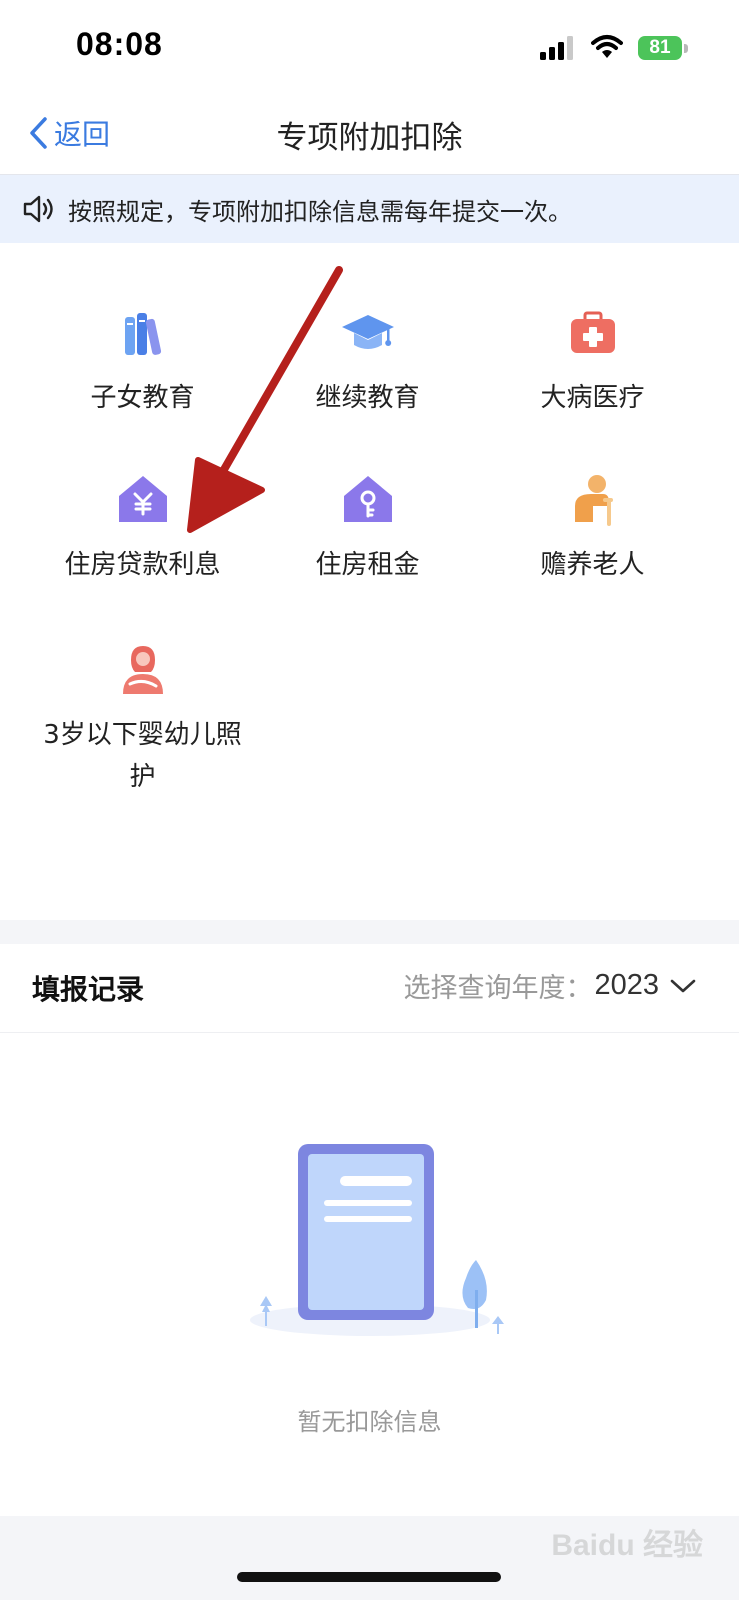  I want to click on nav-bar: 返回 专项附加扣除, so click(369, 135).